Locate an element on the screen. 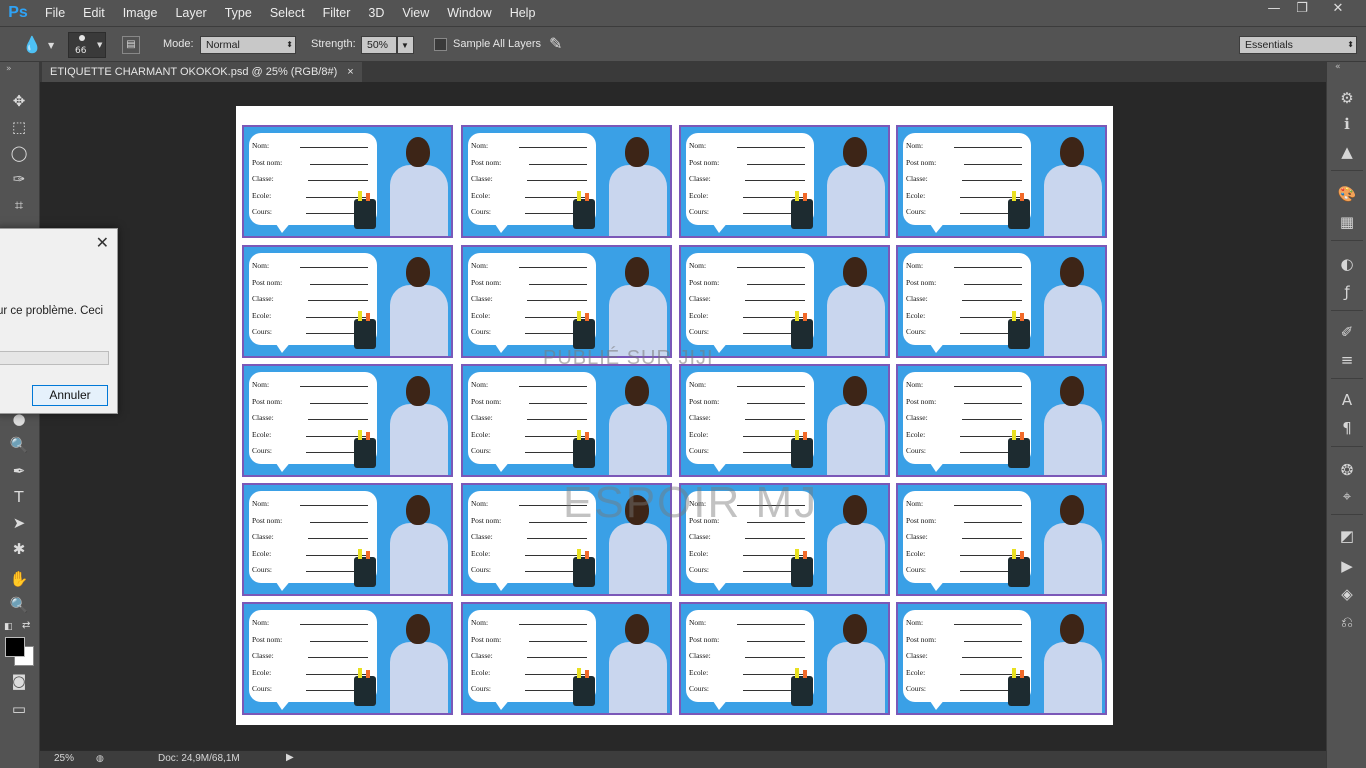  navigator-icon: ⚙ is located at coordinates (1347, 98).